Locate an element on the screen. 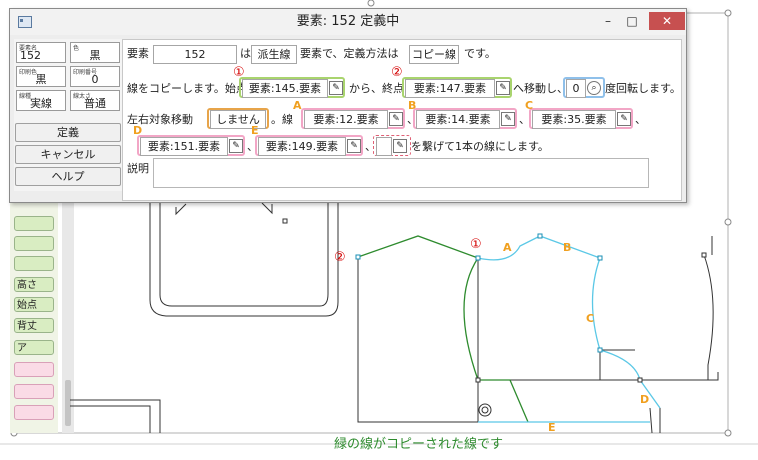 The height and width of the screenshot is (460, 758). description-field is located at coordinates (401, 173).